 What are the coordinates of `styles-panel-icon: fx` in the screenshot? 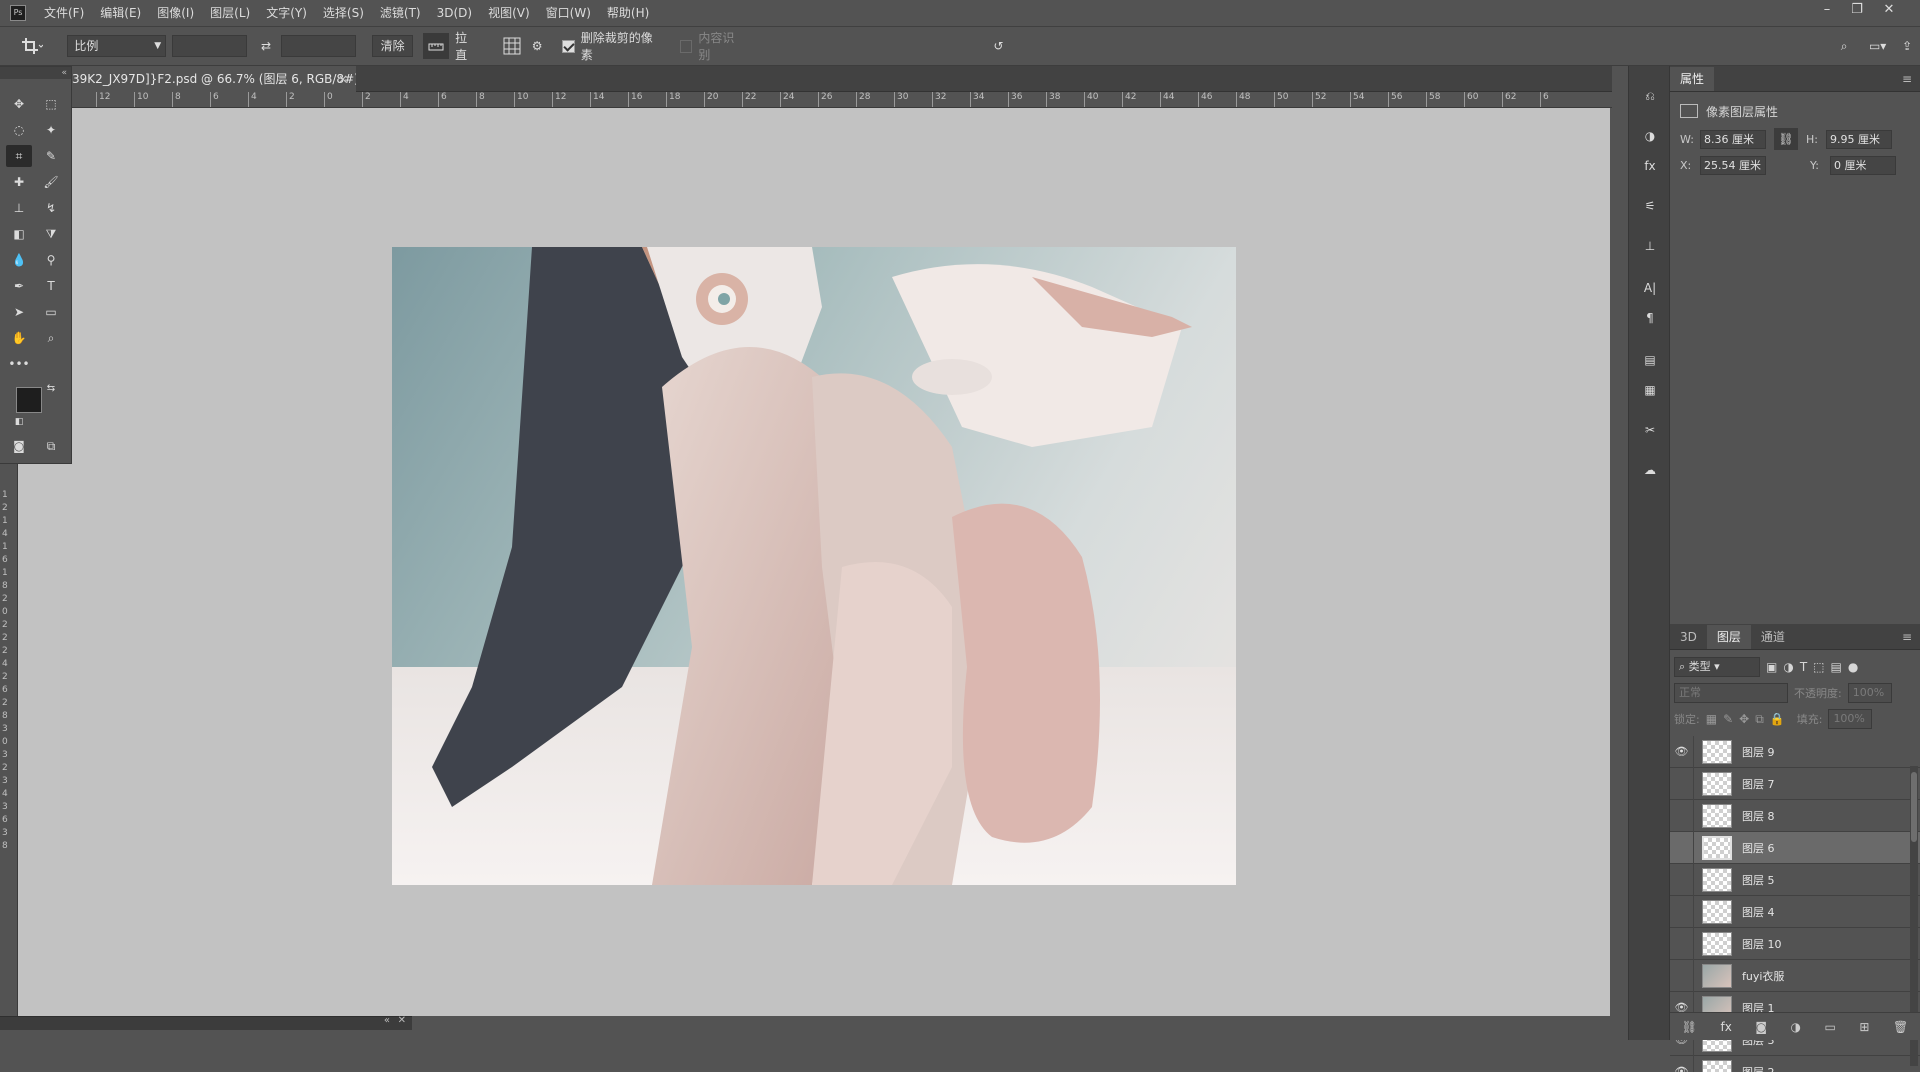 It's located at (1650, 166).